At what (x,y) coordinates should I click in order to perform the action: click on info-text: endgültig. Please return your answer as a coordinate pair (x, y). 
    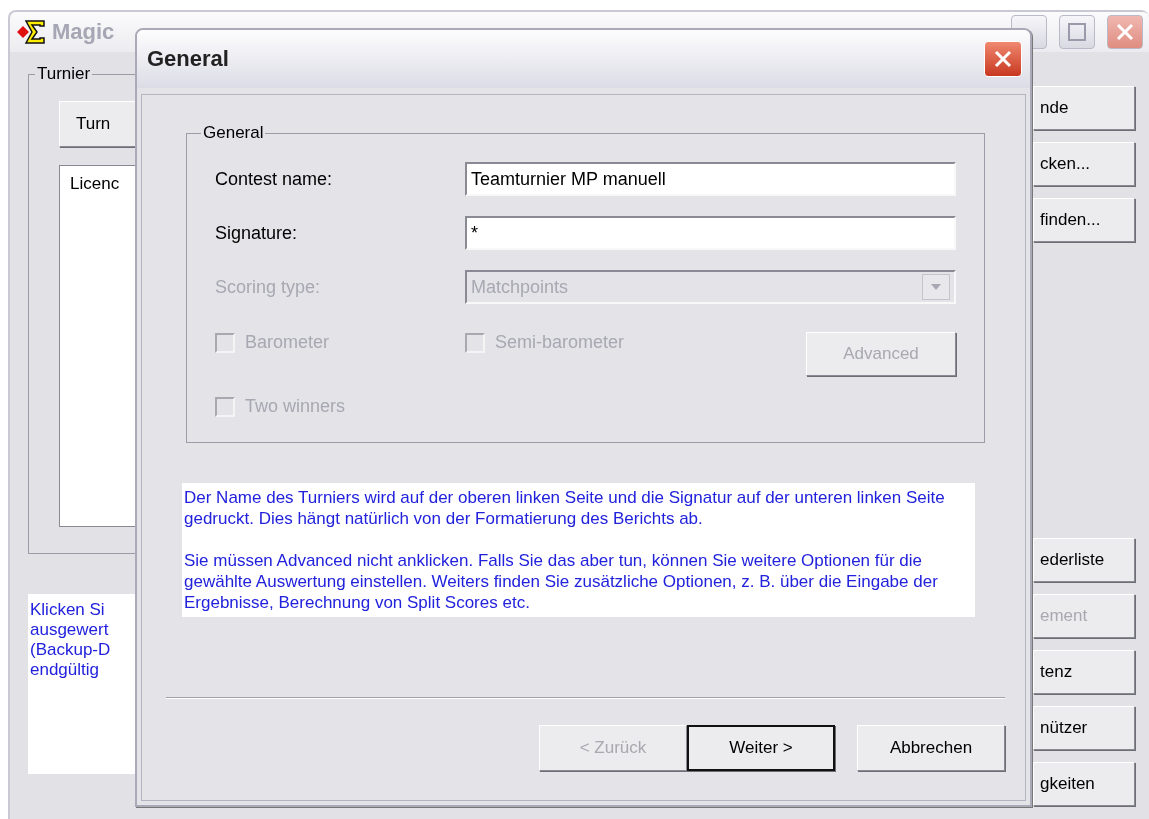
    Looking at the image, I should click on (64, 670).